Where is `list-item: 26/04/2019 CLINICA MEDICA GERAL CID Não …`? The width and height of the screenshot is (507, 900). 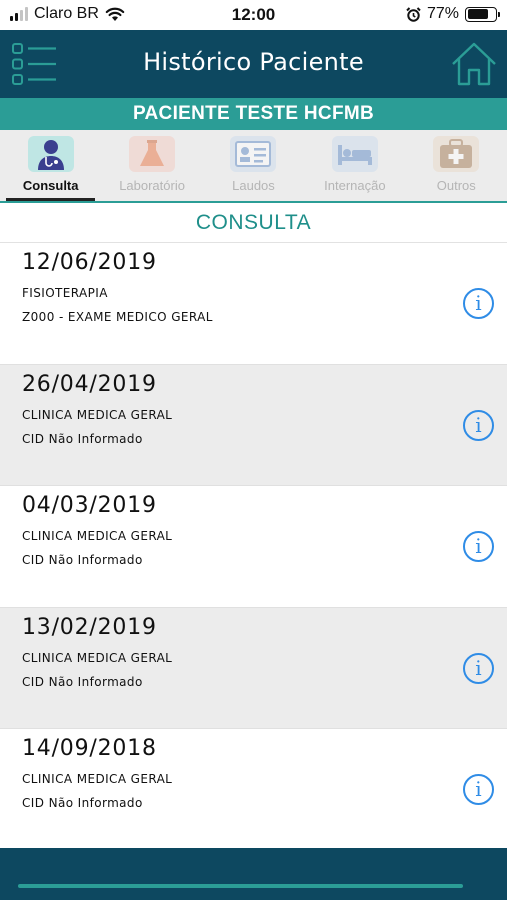 list-item: 26/04/2019 CLINICA MEDICA GERAL CID Não … is located at coordinates (253, 425).